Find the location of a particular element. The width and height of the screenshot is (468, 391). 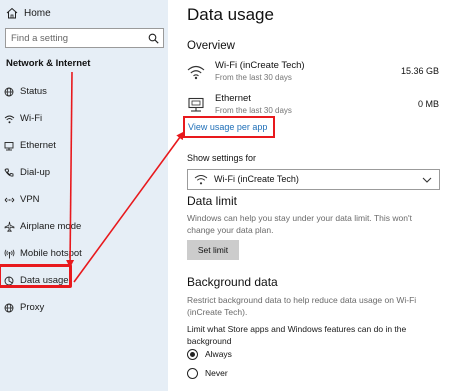

radio-label: Never is located at coordinates (216, 373).